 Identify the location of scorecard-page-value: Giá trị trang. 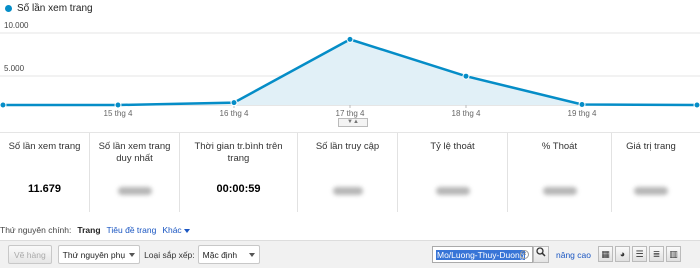
(651, 172).